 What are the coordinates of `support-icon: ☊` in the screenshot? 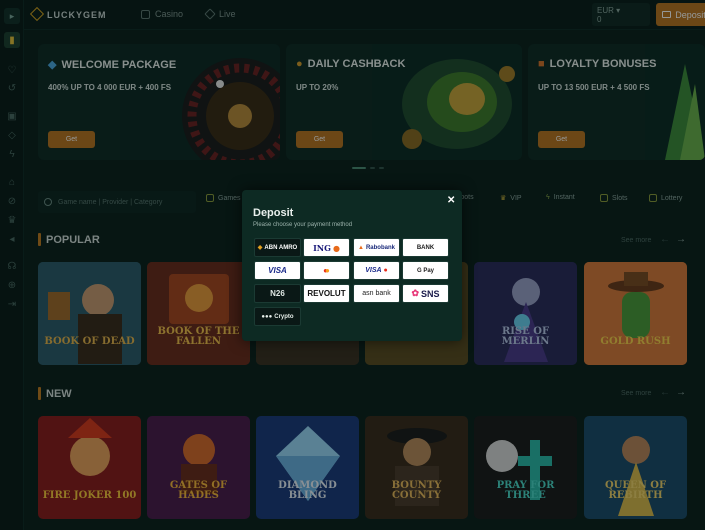 It's located at (12, 266).